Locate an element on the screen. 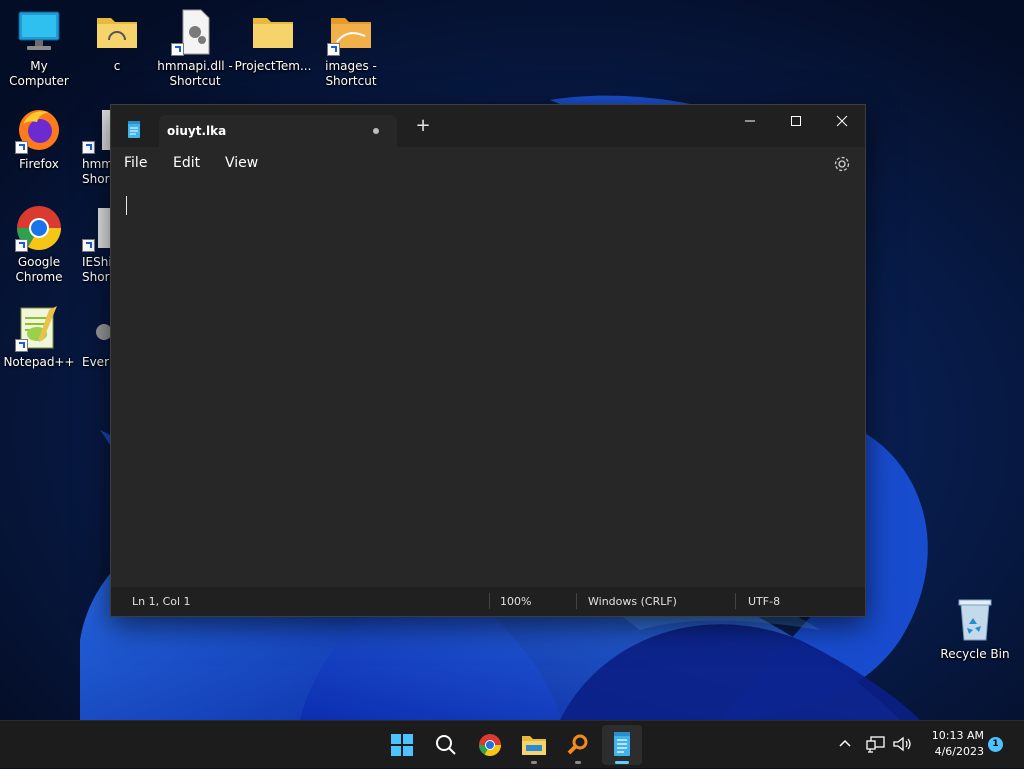 The width and height of the screenshot is (1024, 769). taskbar-search-button is located at coordinates (446, 745).